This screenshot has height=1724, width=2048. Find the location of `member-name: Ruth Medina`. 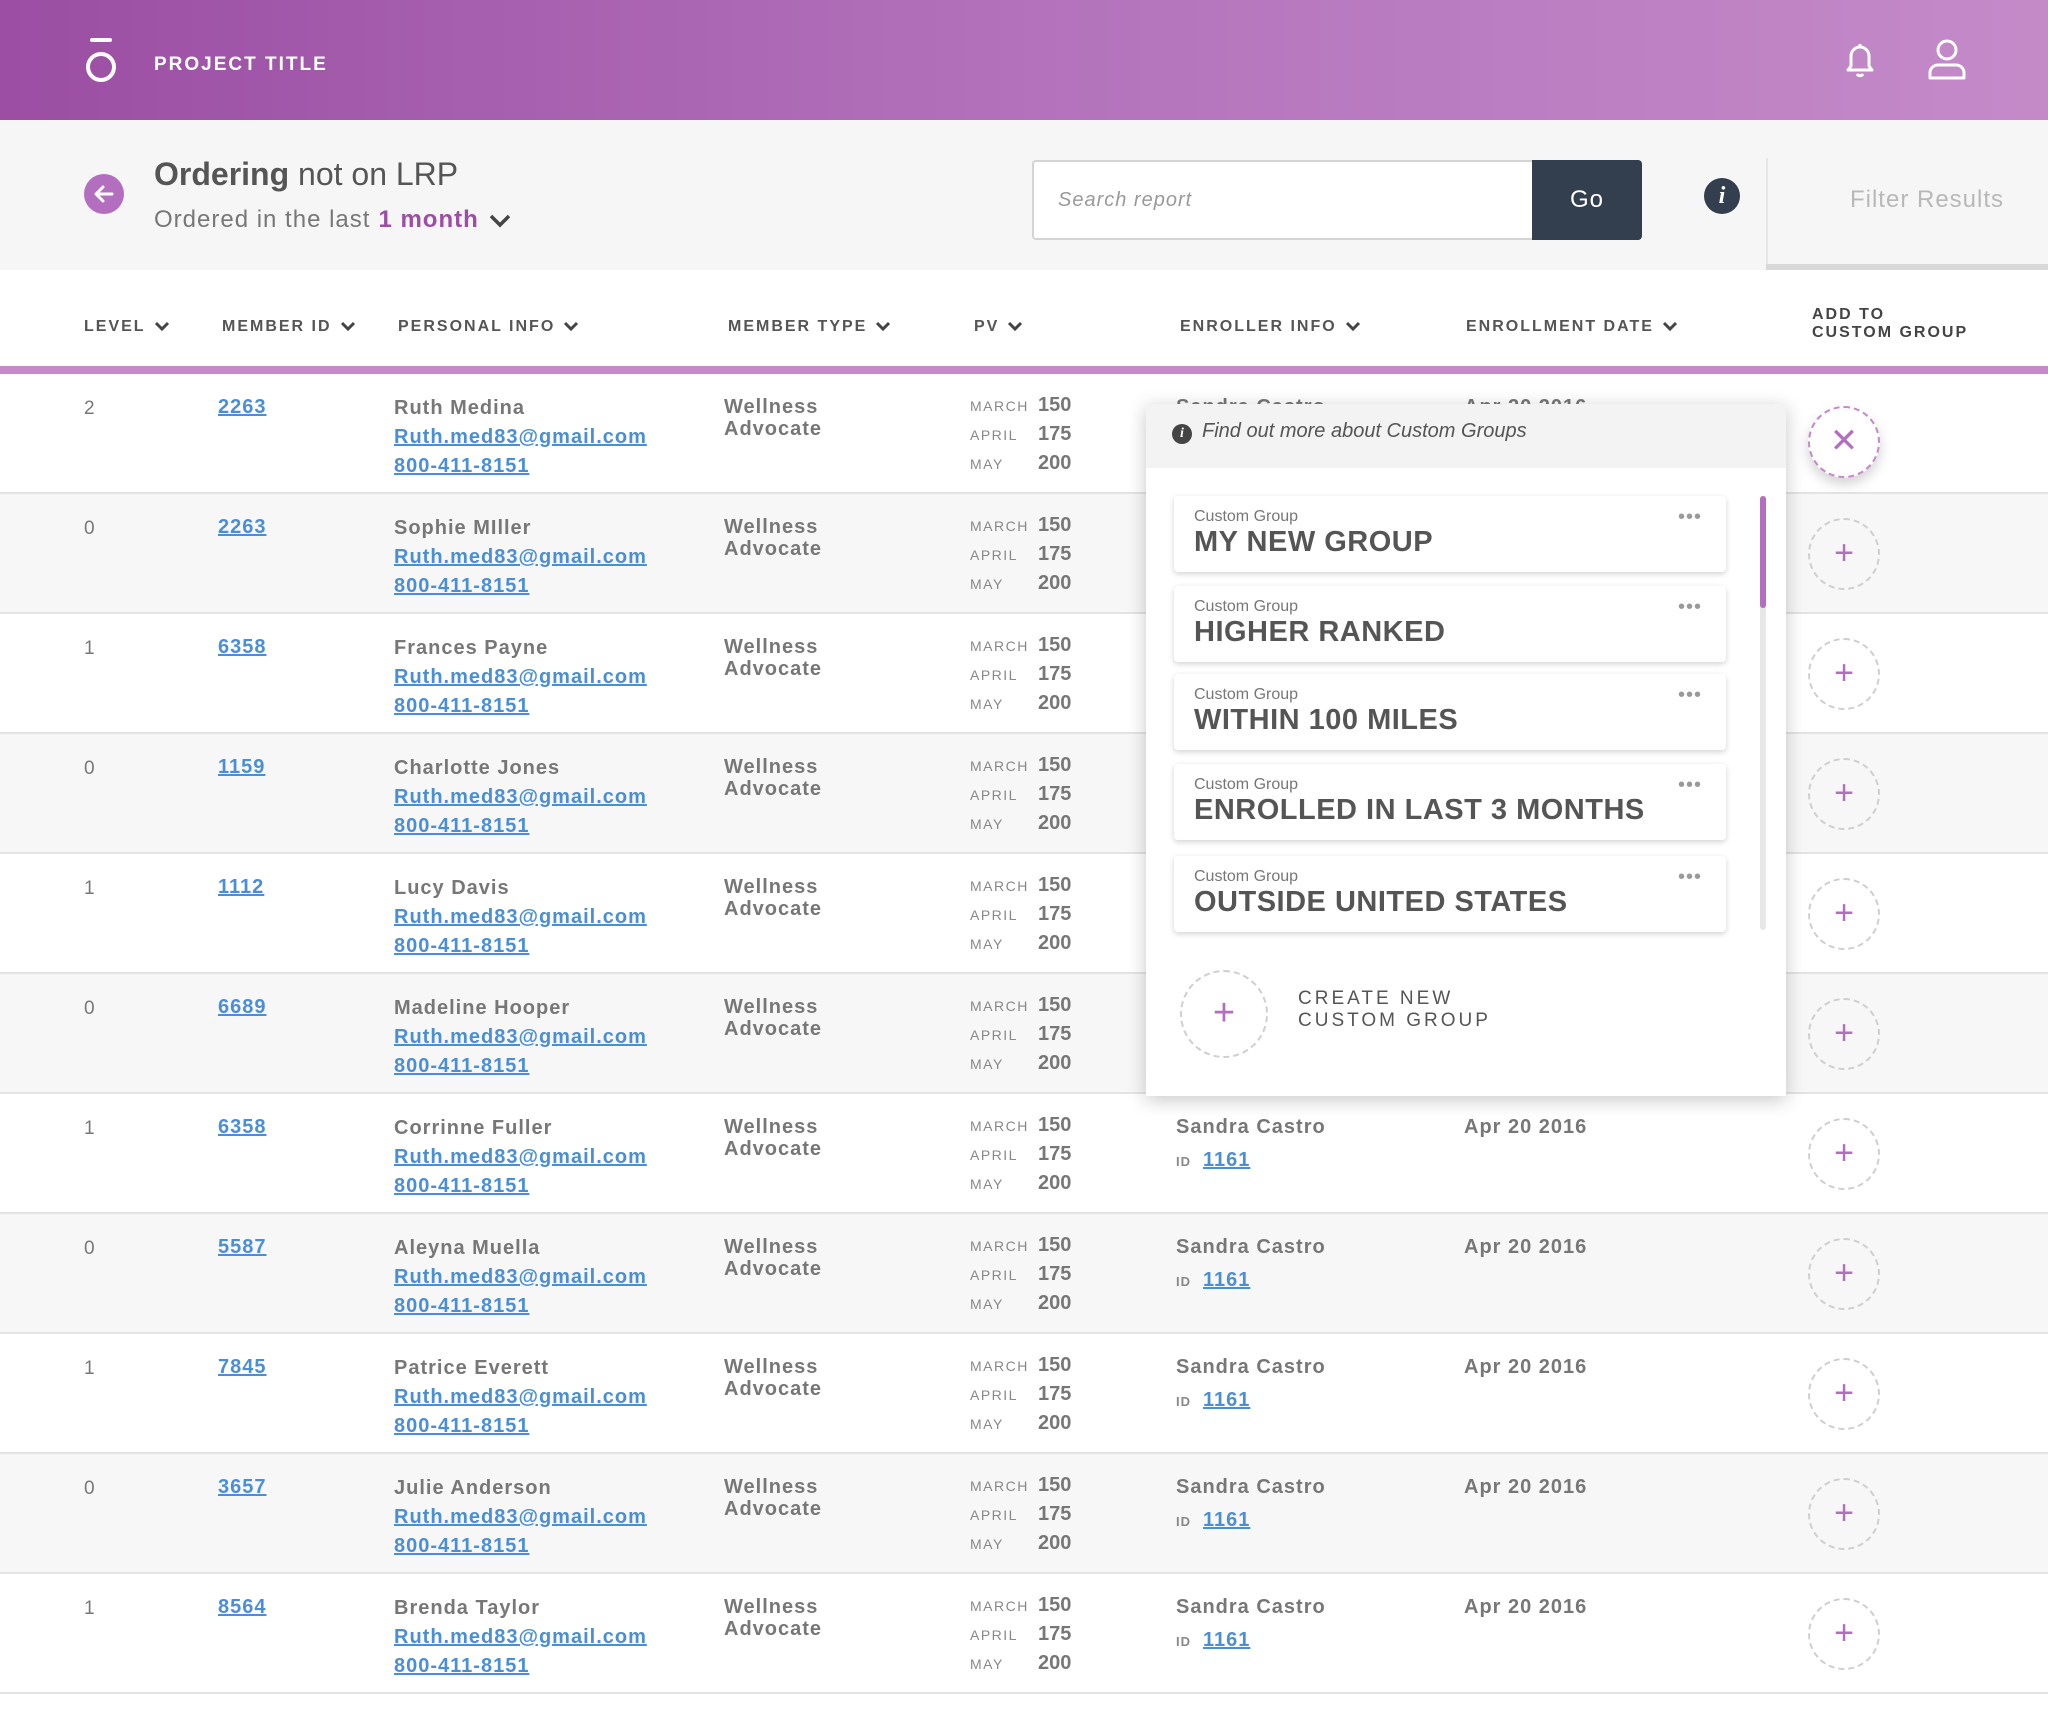

member-name: Ruth Medina is located at coordinates (459, 408).